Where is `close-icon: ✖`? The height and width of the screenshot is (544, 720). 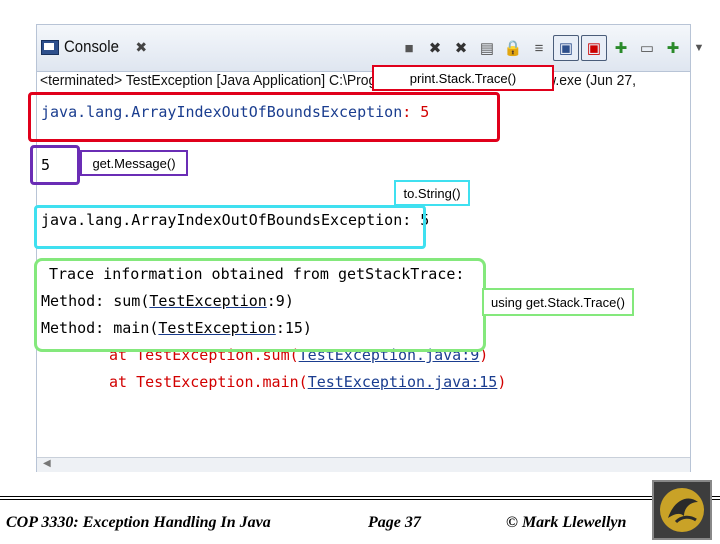 close-icon: ✖ is located at coordinates (141, 47).